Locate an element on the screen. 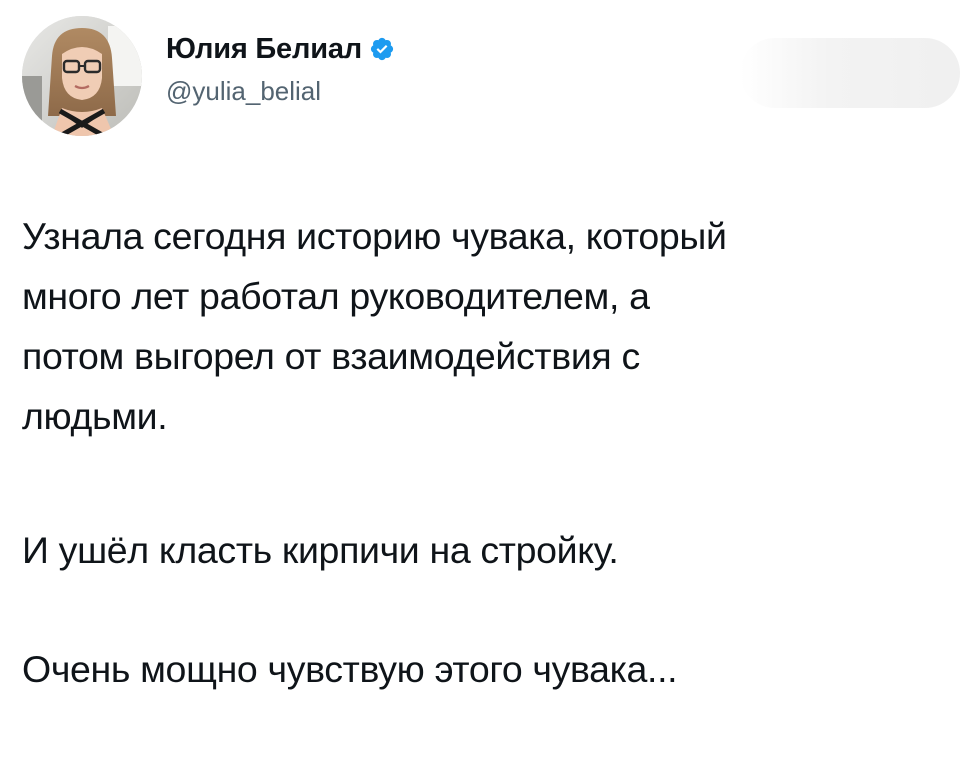  blurred-action-area is located at coordinates (850, 73).